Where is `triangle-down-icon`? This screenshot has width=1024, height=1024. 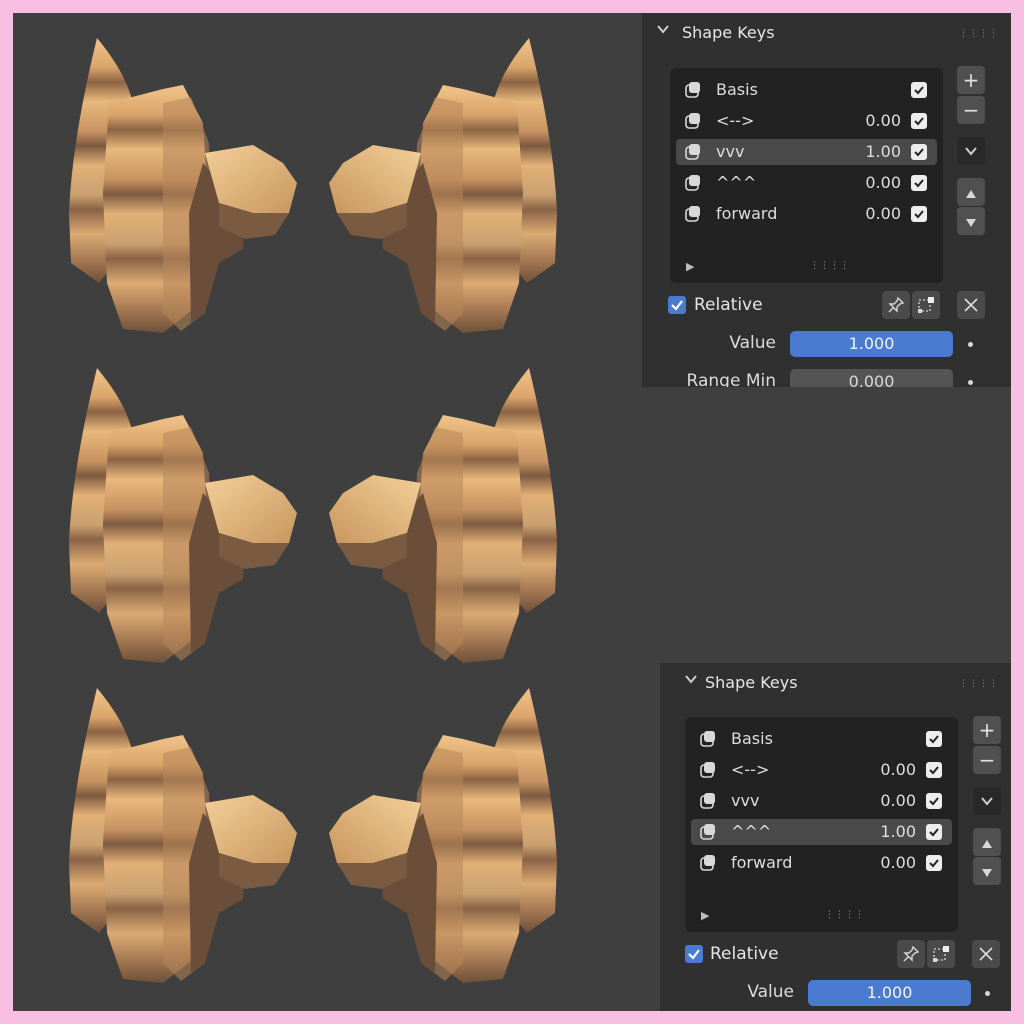 triangle-down-icon is located at coordinates (971, 223).